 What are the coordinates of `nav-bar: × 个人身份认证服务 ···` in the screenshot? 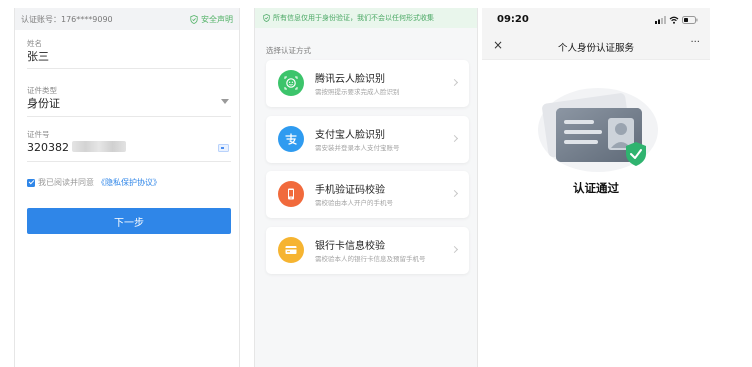 It's located at (596, 46).